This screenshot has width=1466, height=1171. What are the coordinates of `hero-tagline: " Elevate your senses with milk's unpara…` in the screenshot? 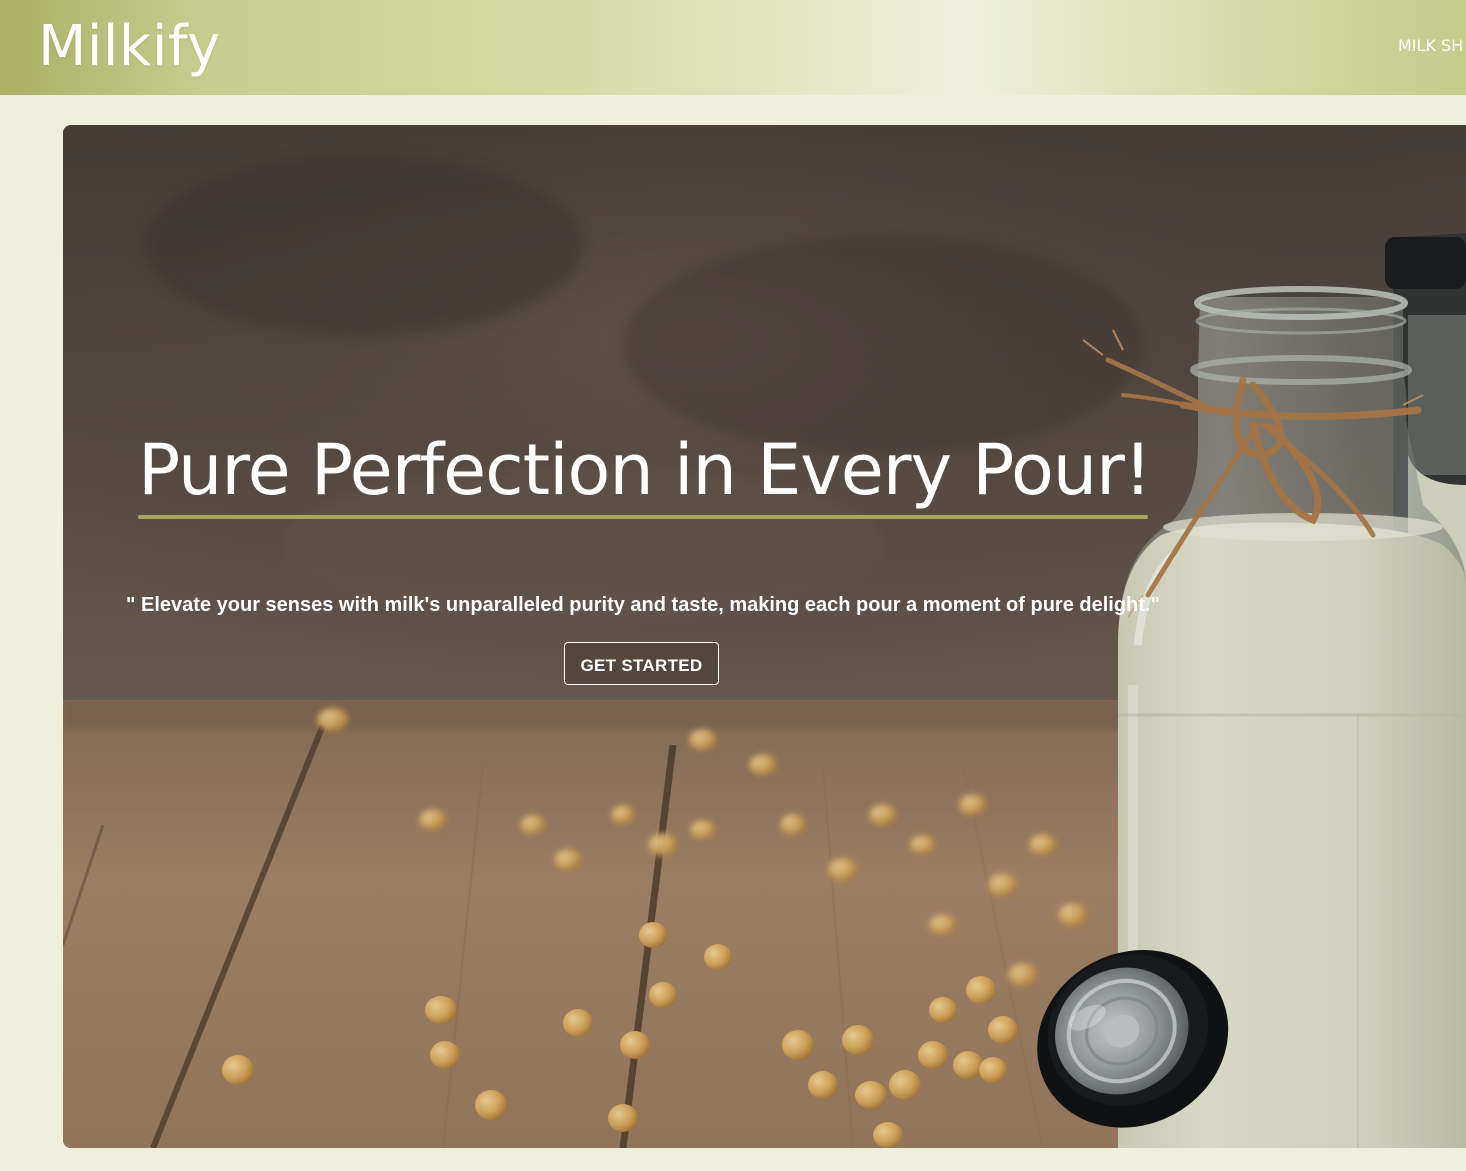 It's located at (643, 605).